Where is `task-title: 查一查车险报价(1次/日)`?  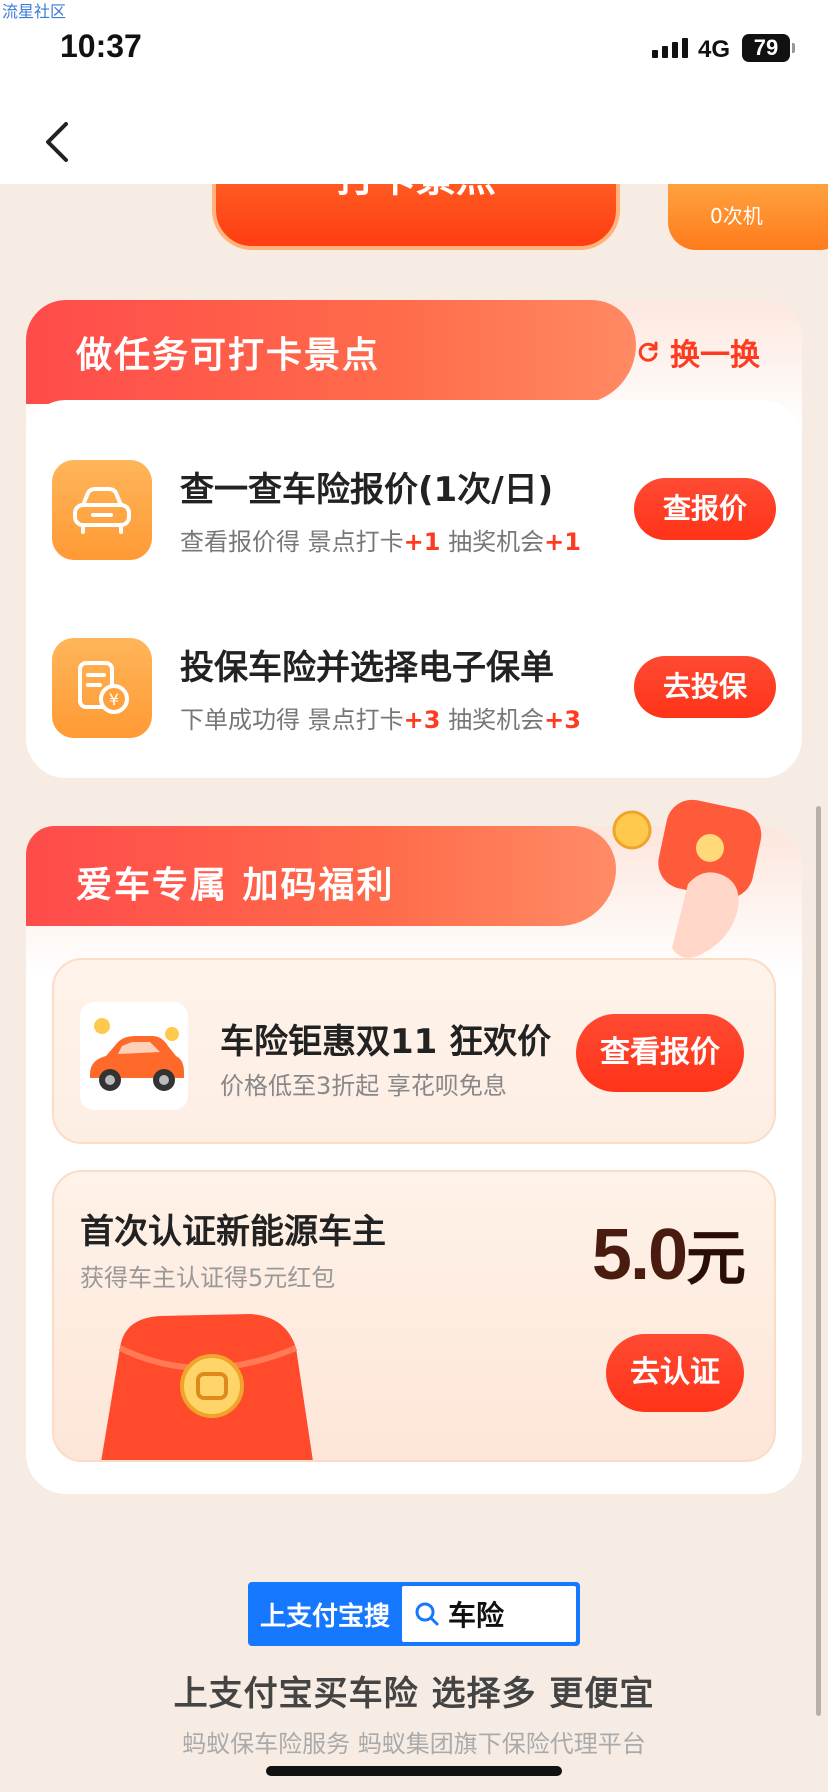 task-title: 查一查车险报价(1次/日) is located at coordinates (367, 490).